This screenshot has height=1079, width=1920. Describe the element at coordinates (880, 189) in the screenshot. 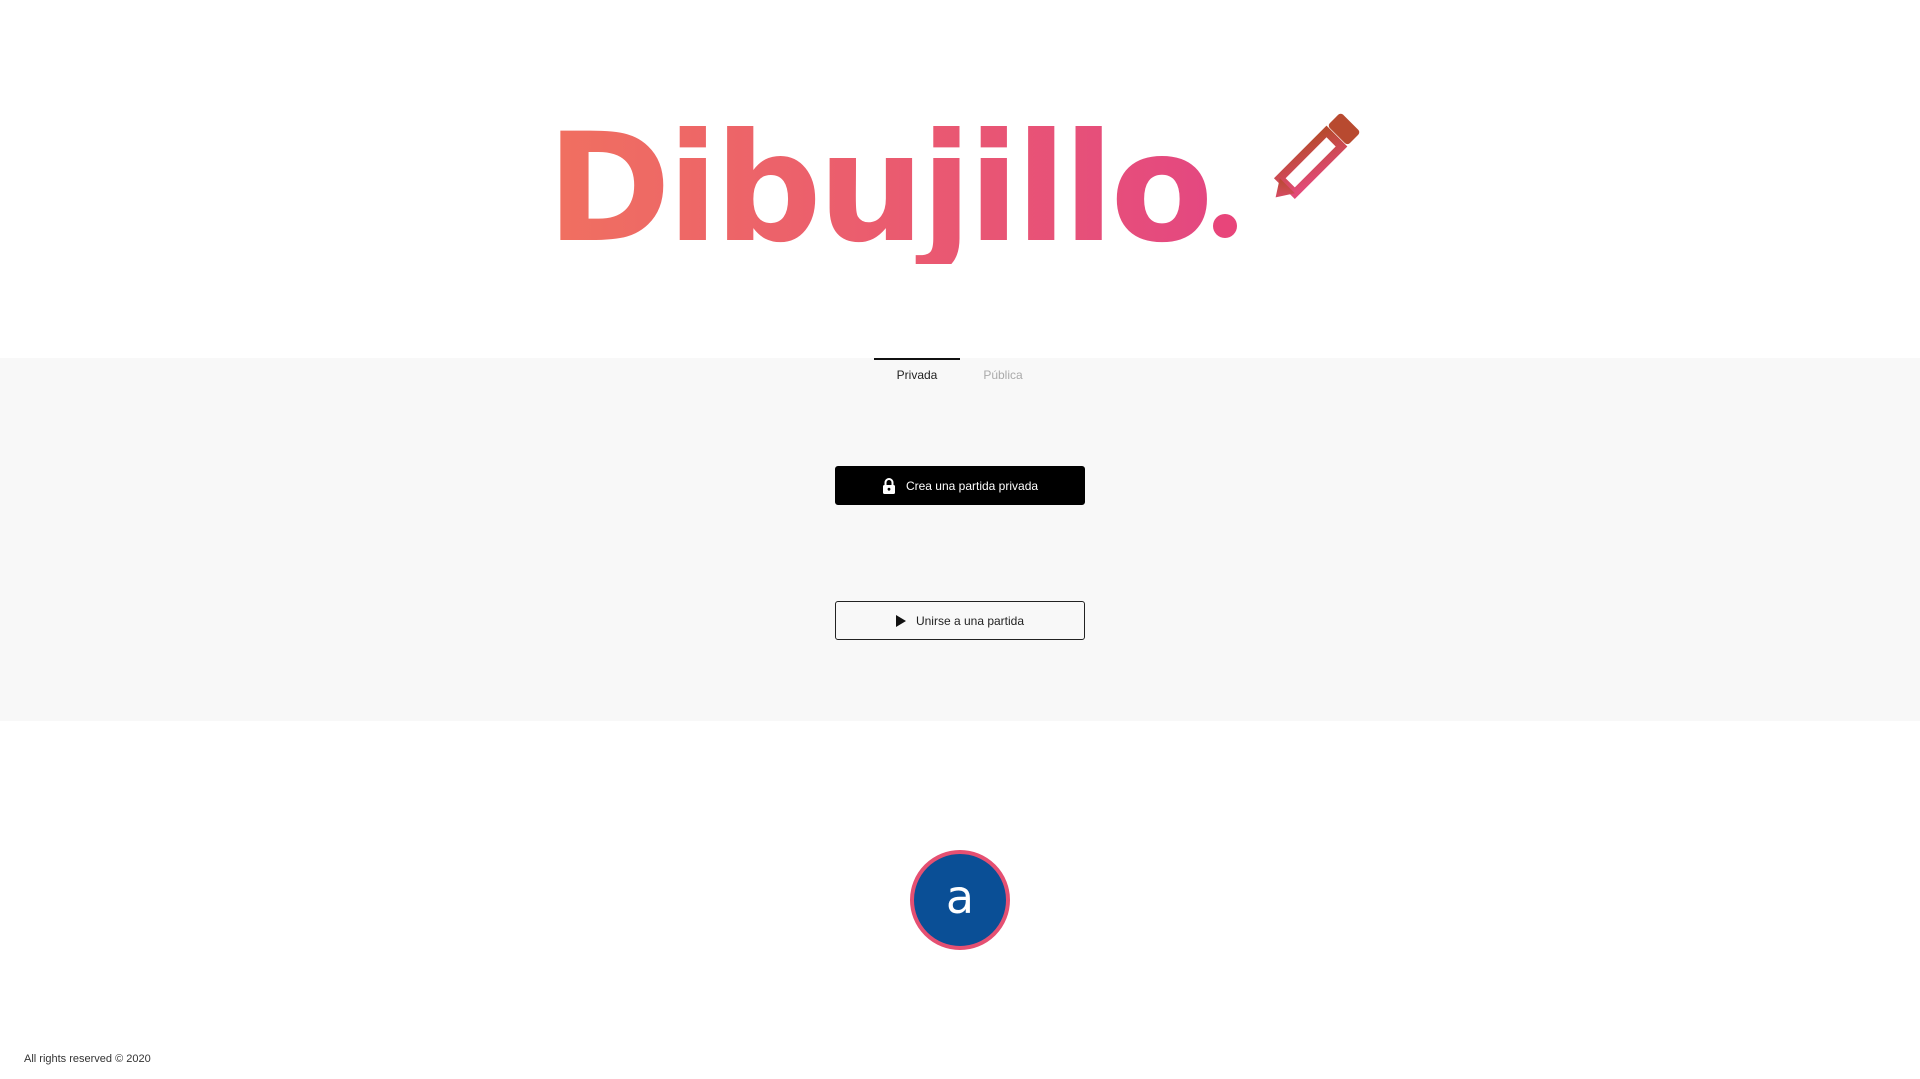

I see `logo-text: Dibujillo` at that location.